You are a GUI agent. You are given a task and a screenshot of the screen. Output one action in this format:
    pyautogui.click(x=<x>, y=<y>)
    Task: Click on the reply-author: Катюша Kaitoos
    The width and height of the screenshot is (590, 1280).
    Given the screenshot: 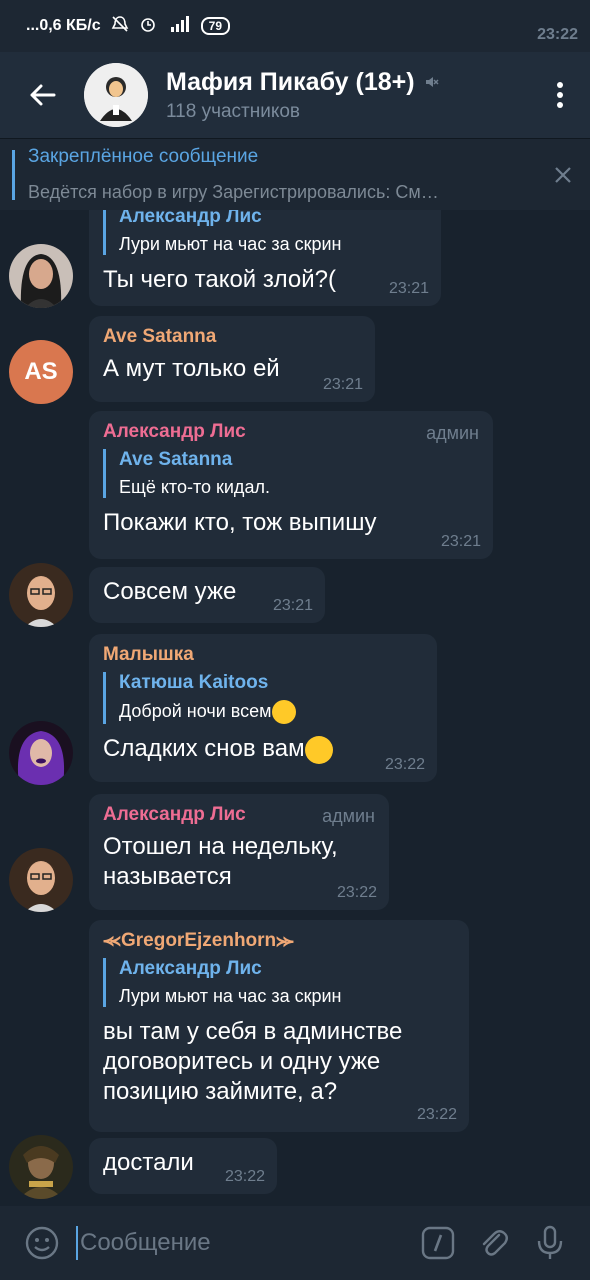 What is the action you would take?
    pyautogui.click(x=194, y=682)
    